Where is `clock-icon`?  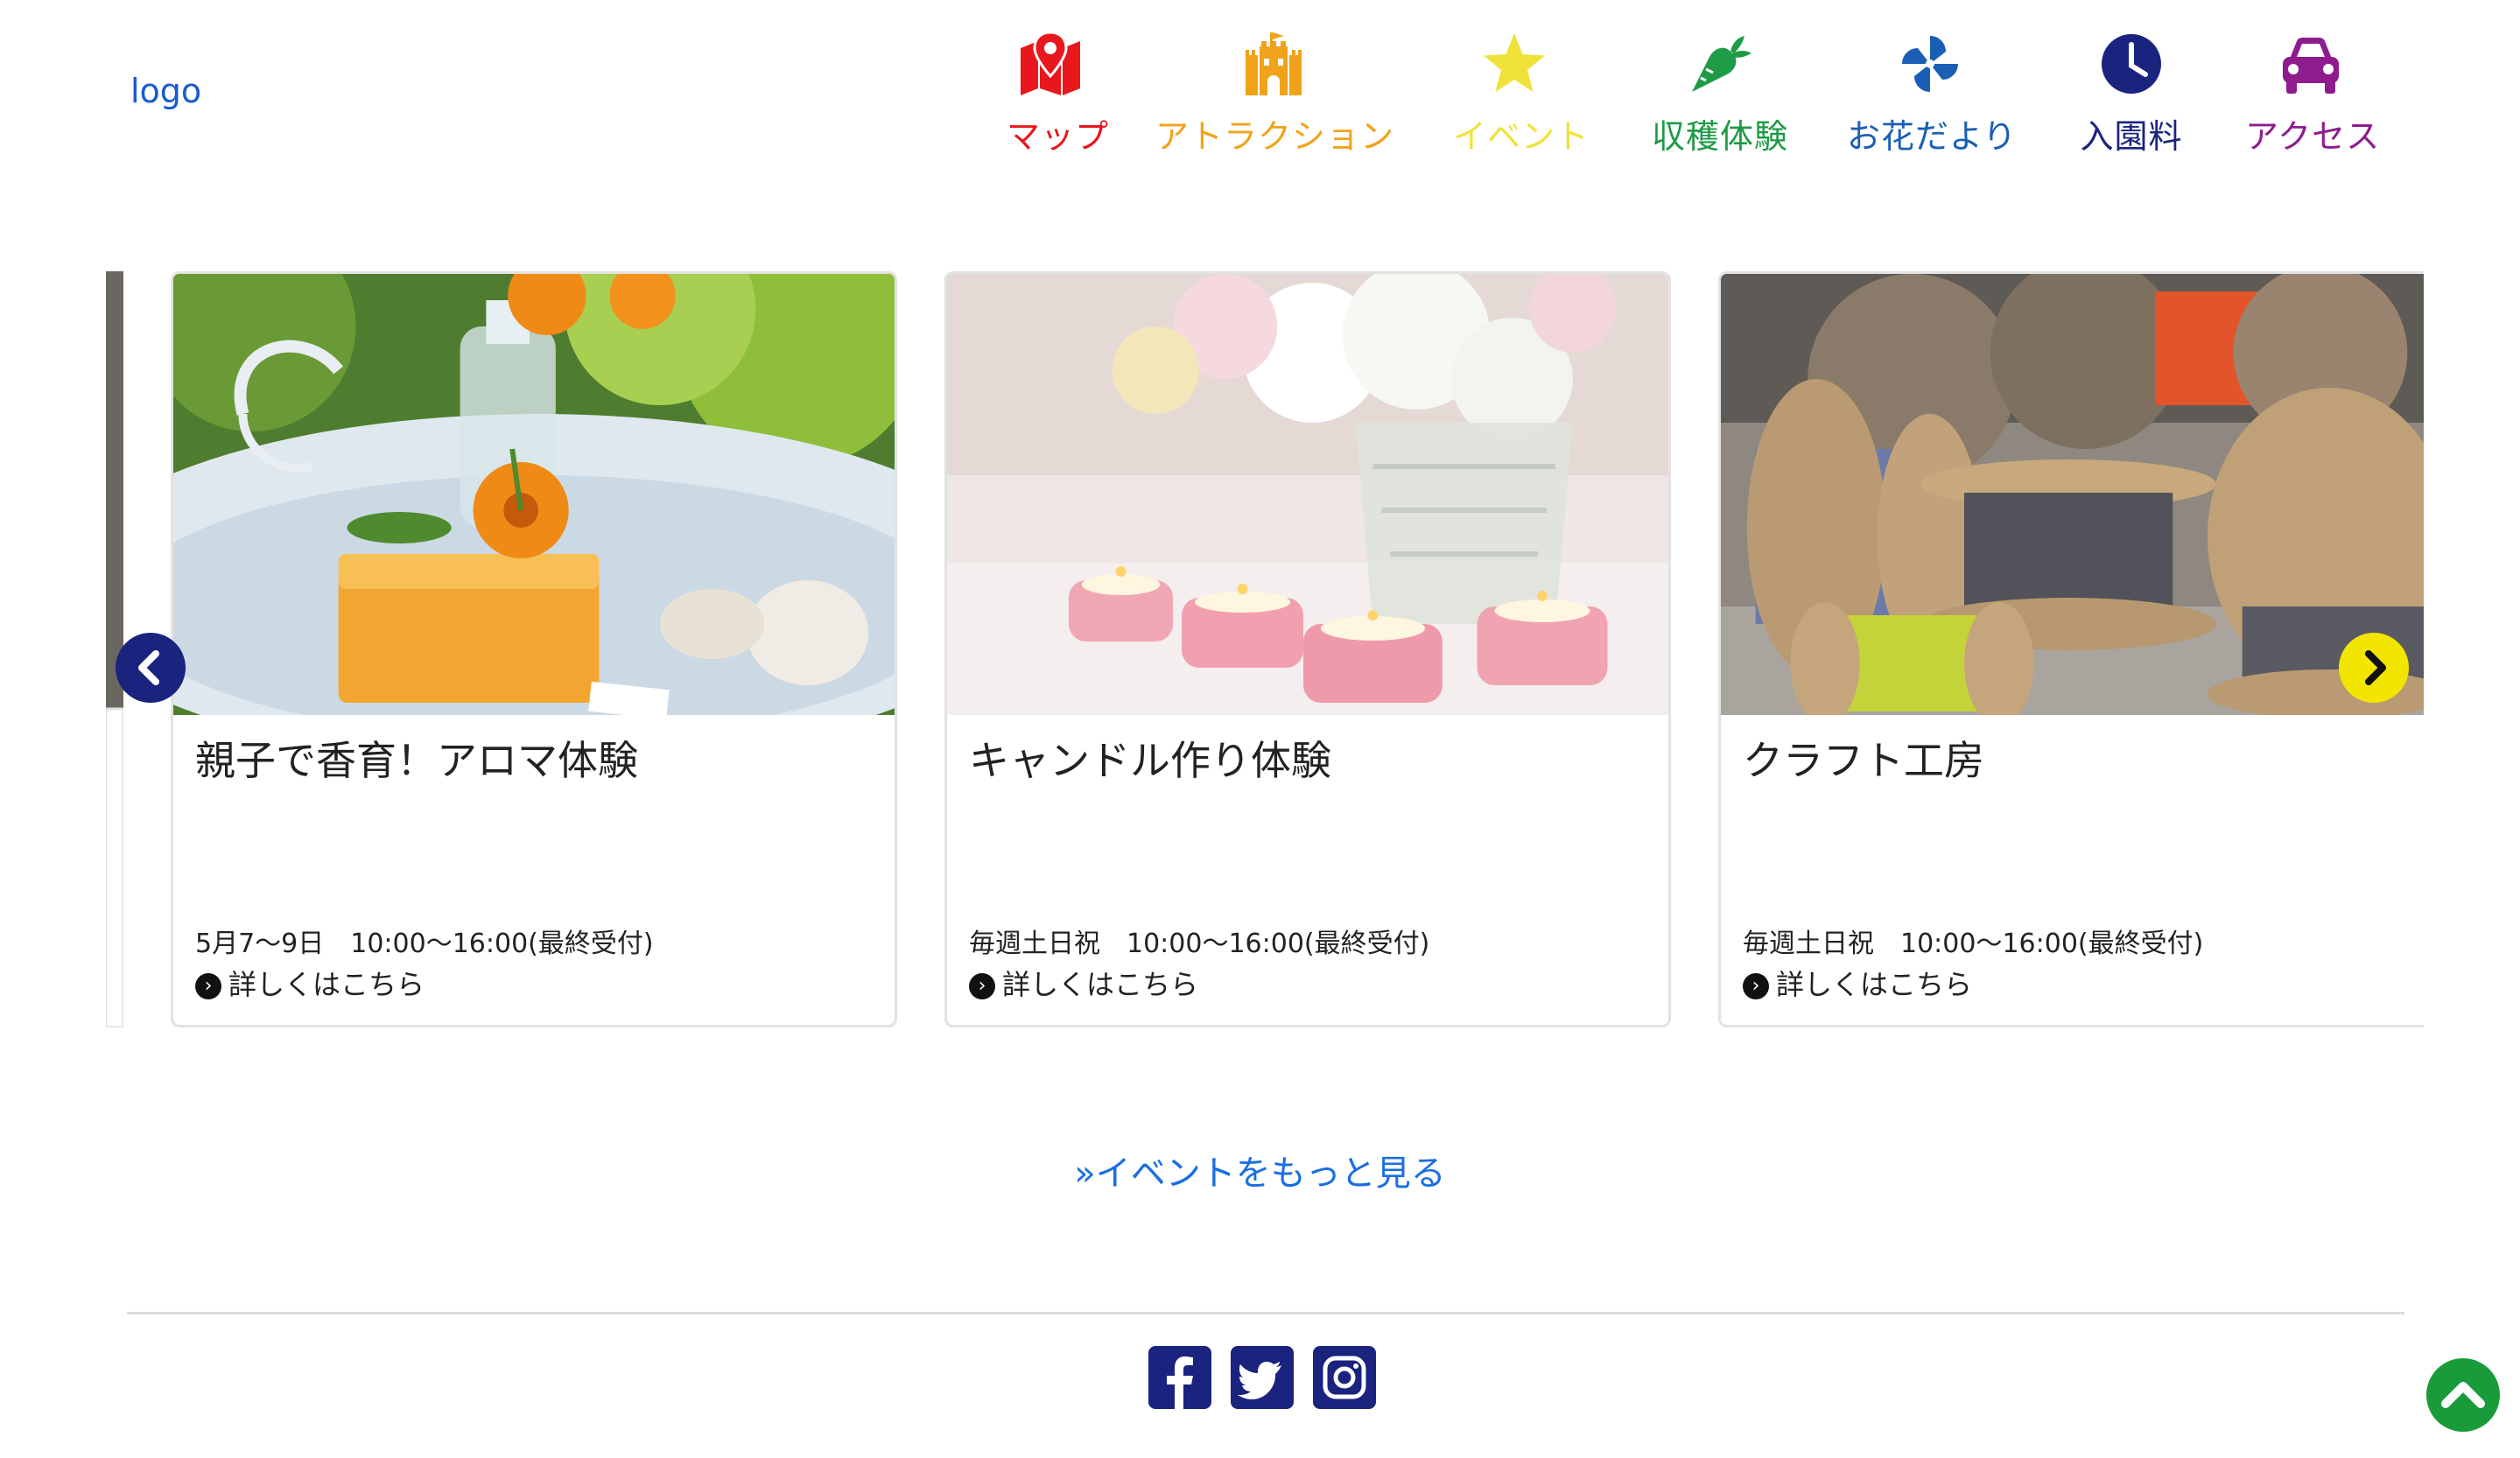 clock-icon is located at coordinates (2131, 64).